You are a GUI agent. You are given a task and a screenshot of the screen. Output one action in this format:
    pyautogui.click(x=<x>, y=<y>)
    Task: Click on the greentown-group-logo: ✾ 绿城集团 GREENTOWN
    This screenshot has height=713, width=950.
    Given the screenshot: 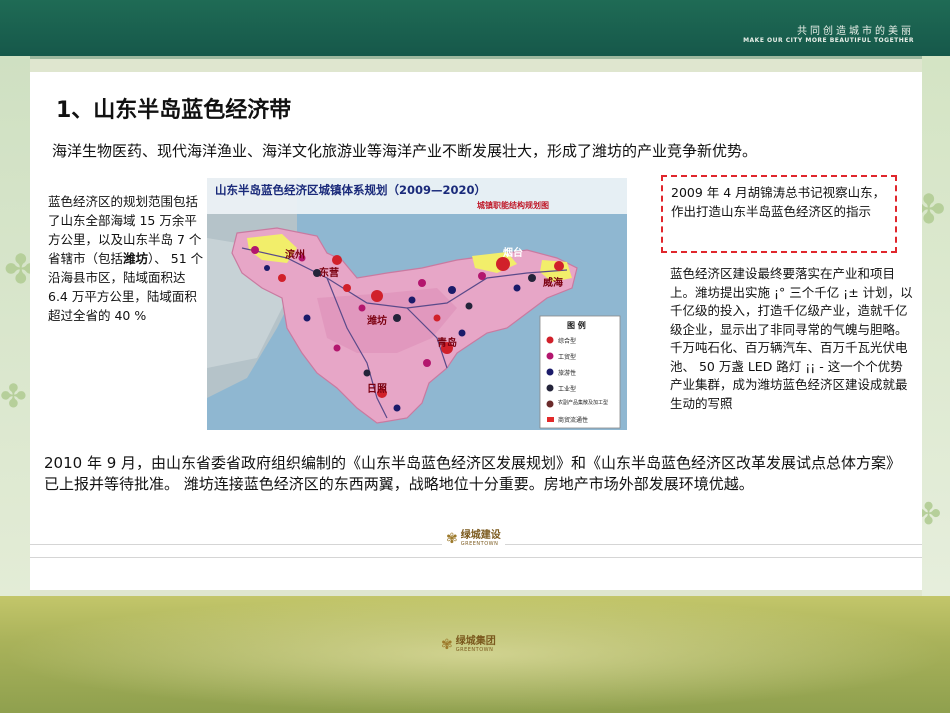 What is the action you would take?
    pyautogui.click(x=468, y=645)
    